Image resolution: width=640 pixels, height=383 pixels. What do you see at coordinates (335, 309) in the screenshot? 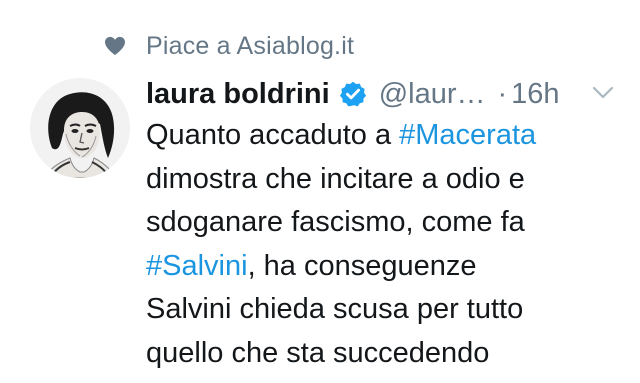
I see `tweet-text-segment: Salvini chieda scusa per tutto` at bounding box center [335, 309].